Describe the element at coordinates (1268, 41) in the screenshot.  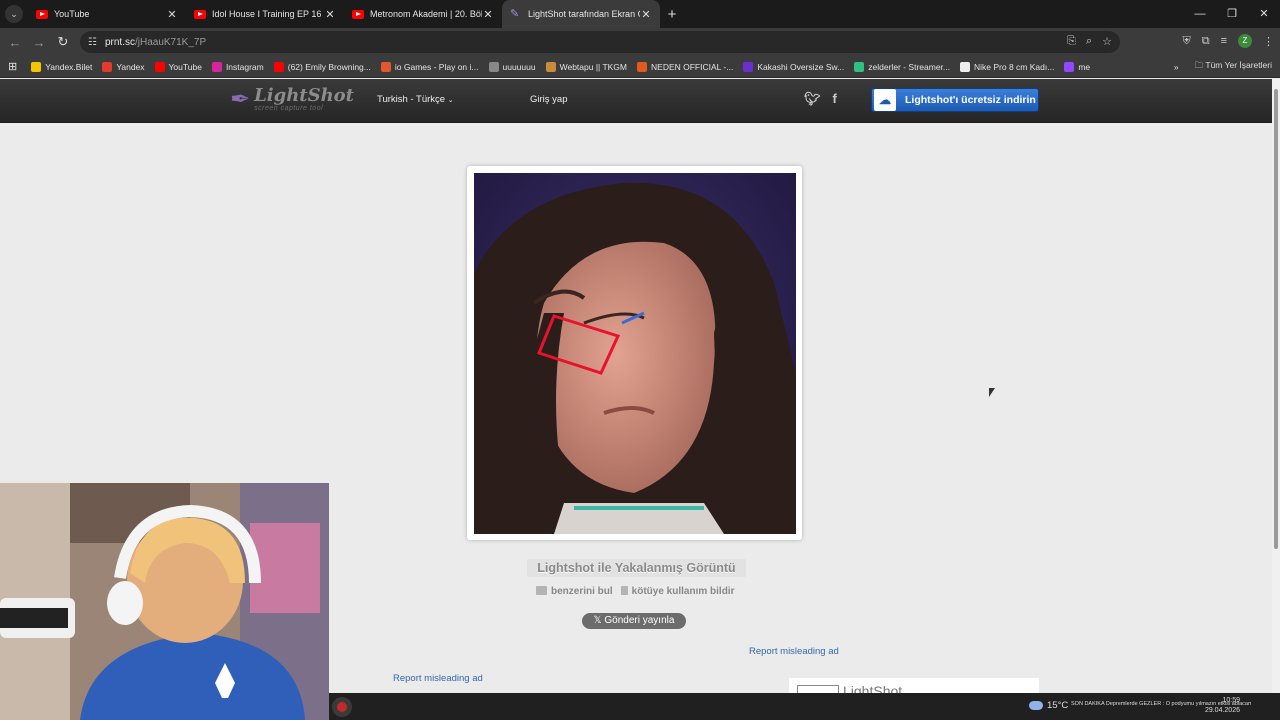
I see `menu-icon: ⋮` at that location.